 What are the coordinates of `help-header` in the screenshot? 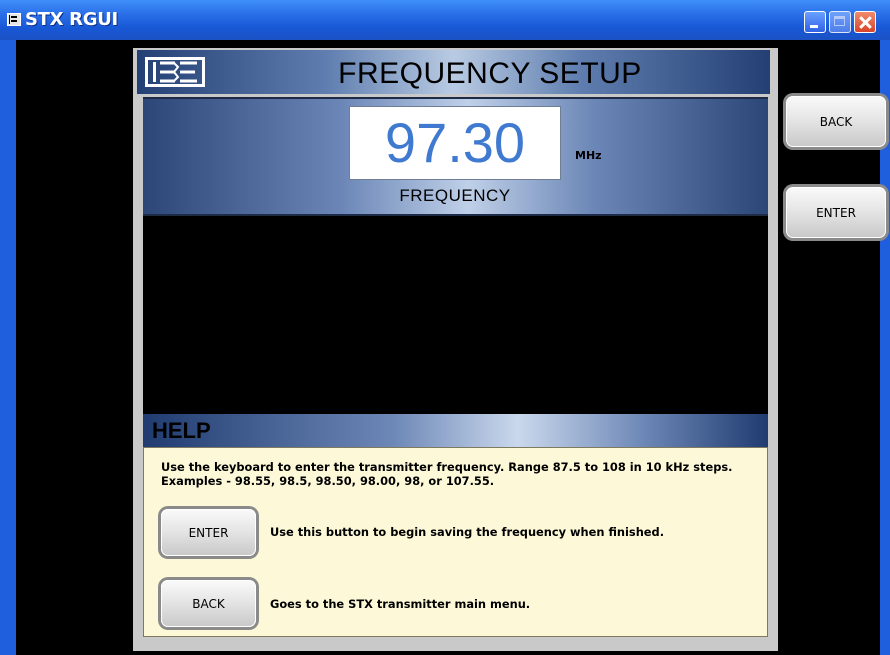 It's located at (455, 430).